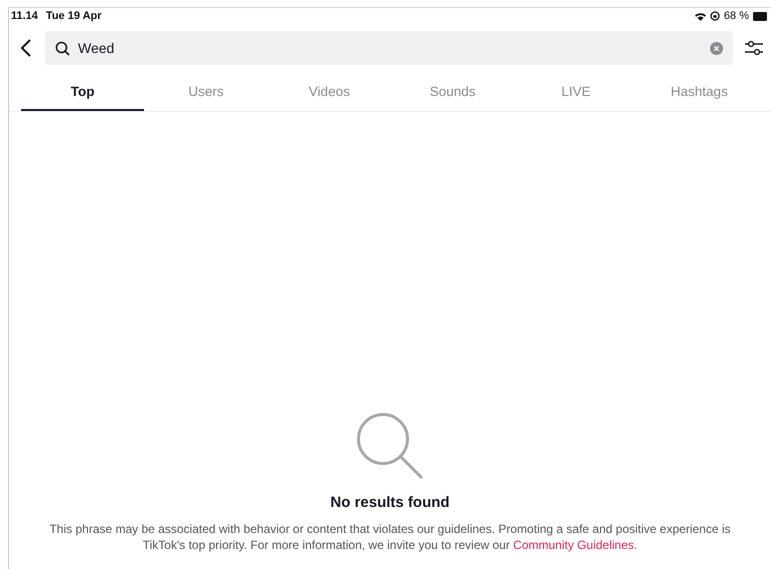 This screenshot has width=771, height=569. What do you see at coordinates (754, 48) in the screenshot?
I see `filter-icon` at bounding box center [754, 48].